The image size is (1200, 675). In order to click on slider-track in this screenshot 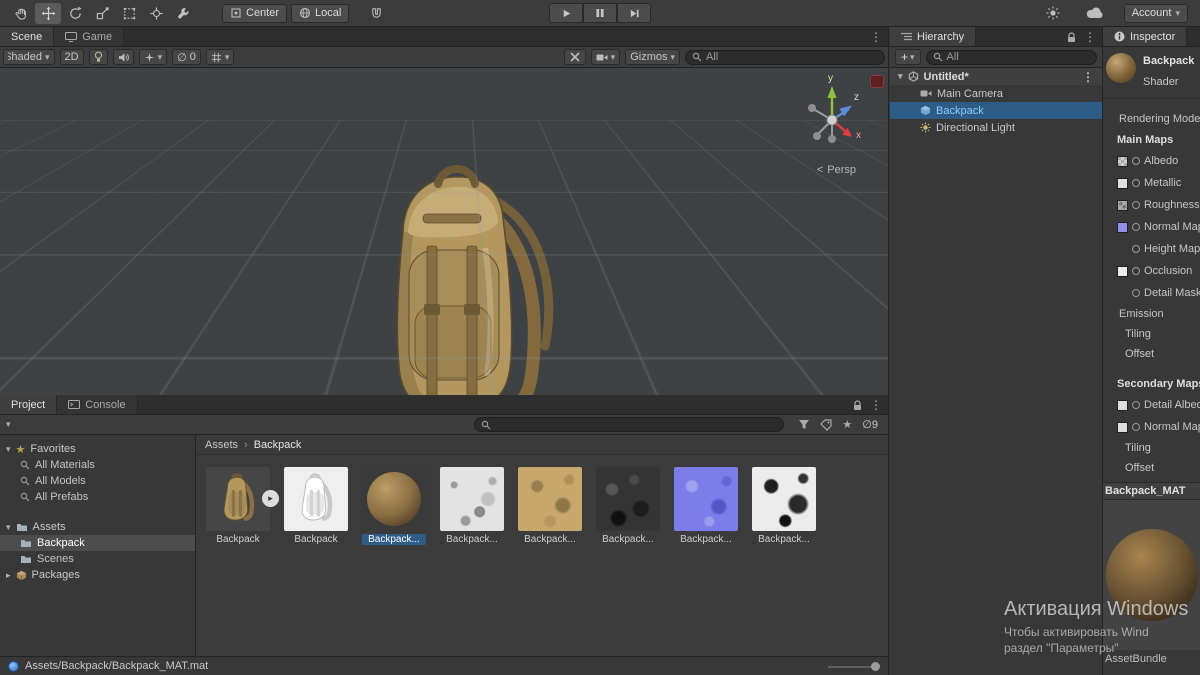, I will do `click(850, 666)`.